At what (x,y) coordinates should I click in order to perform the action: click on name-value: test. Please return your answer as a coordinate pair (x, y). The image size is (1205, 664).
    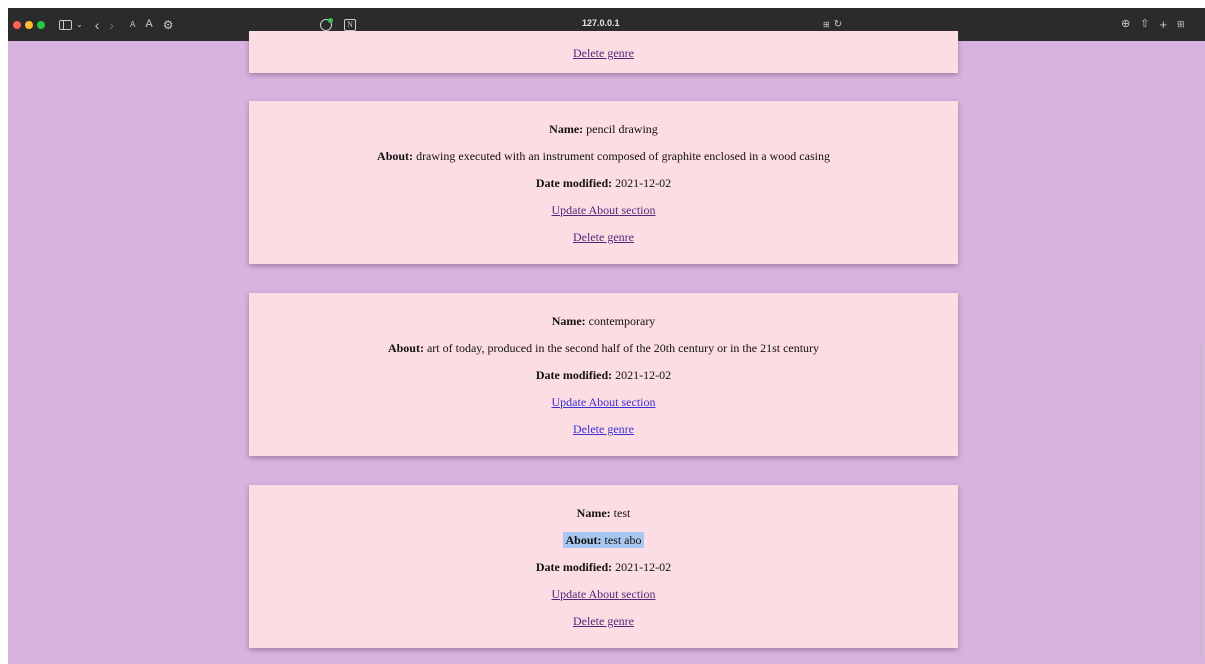
    Looking at the image, I should click on (622, 513).